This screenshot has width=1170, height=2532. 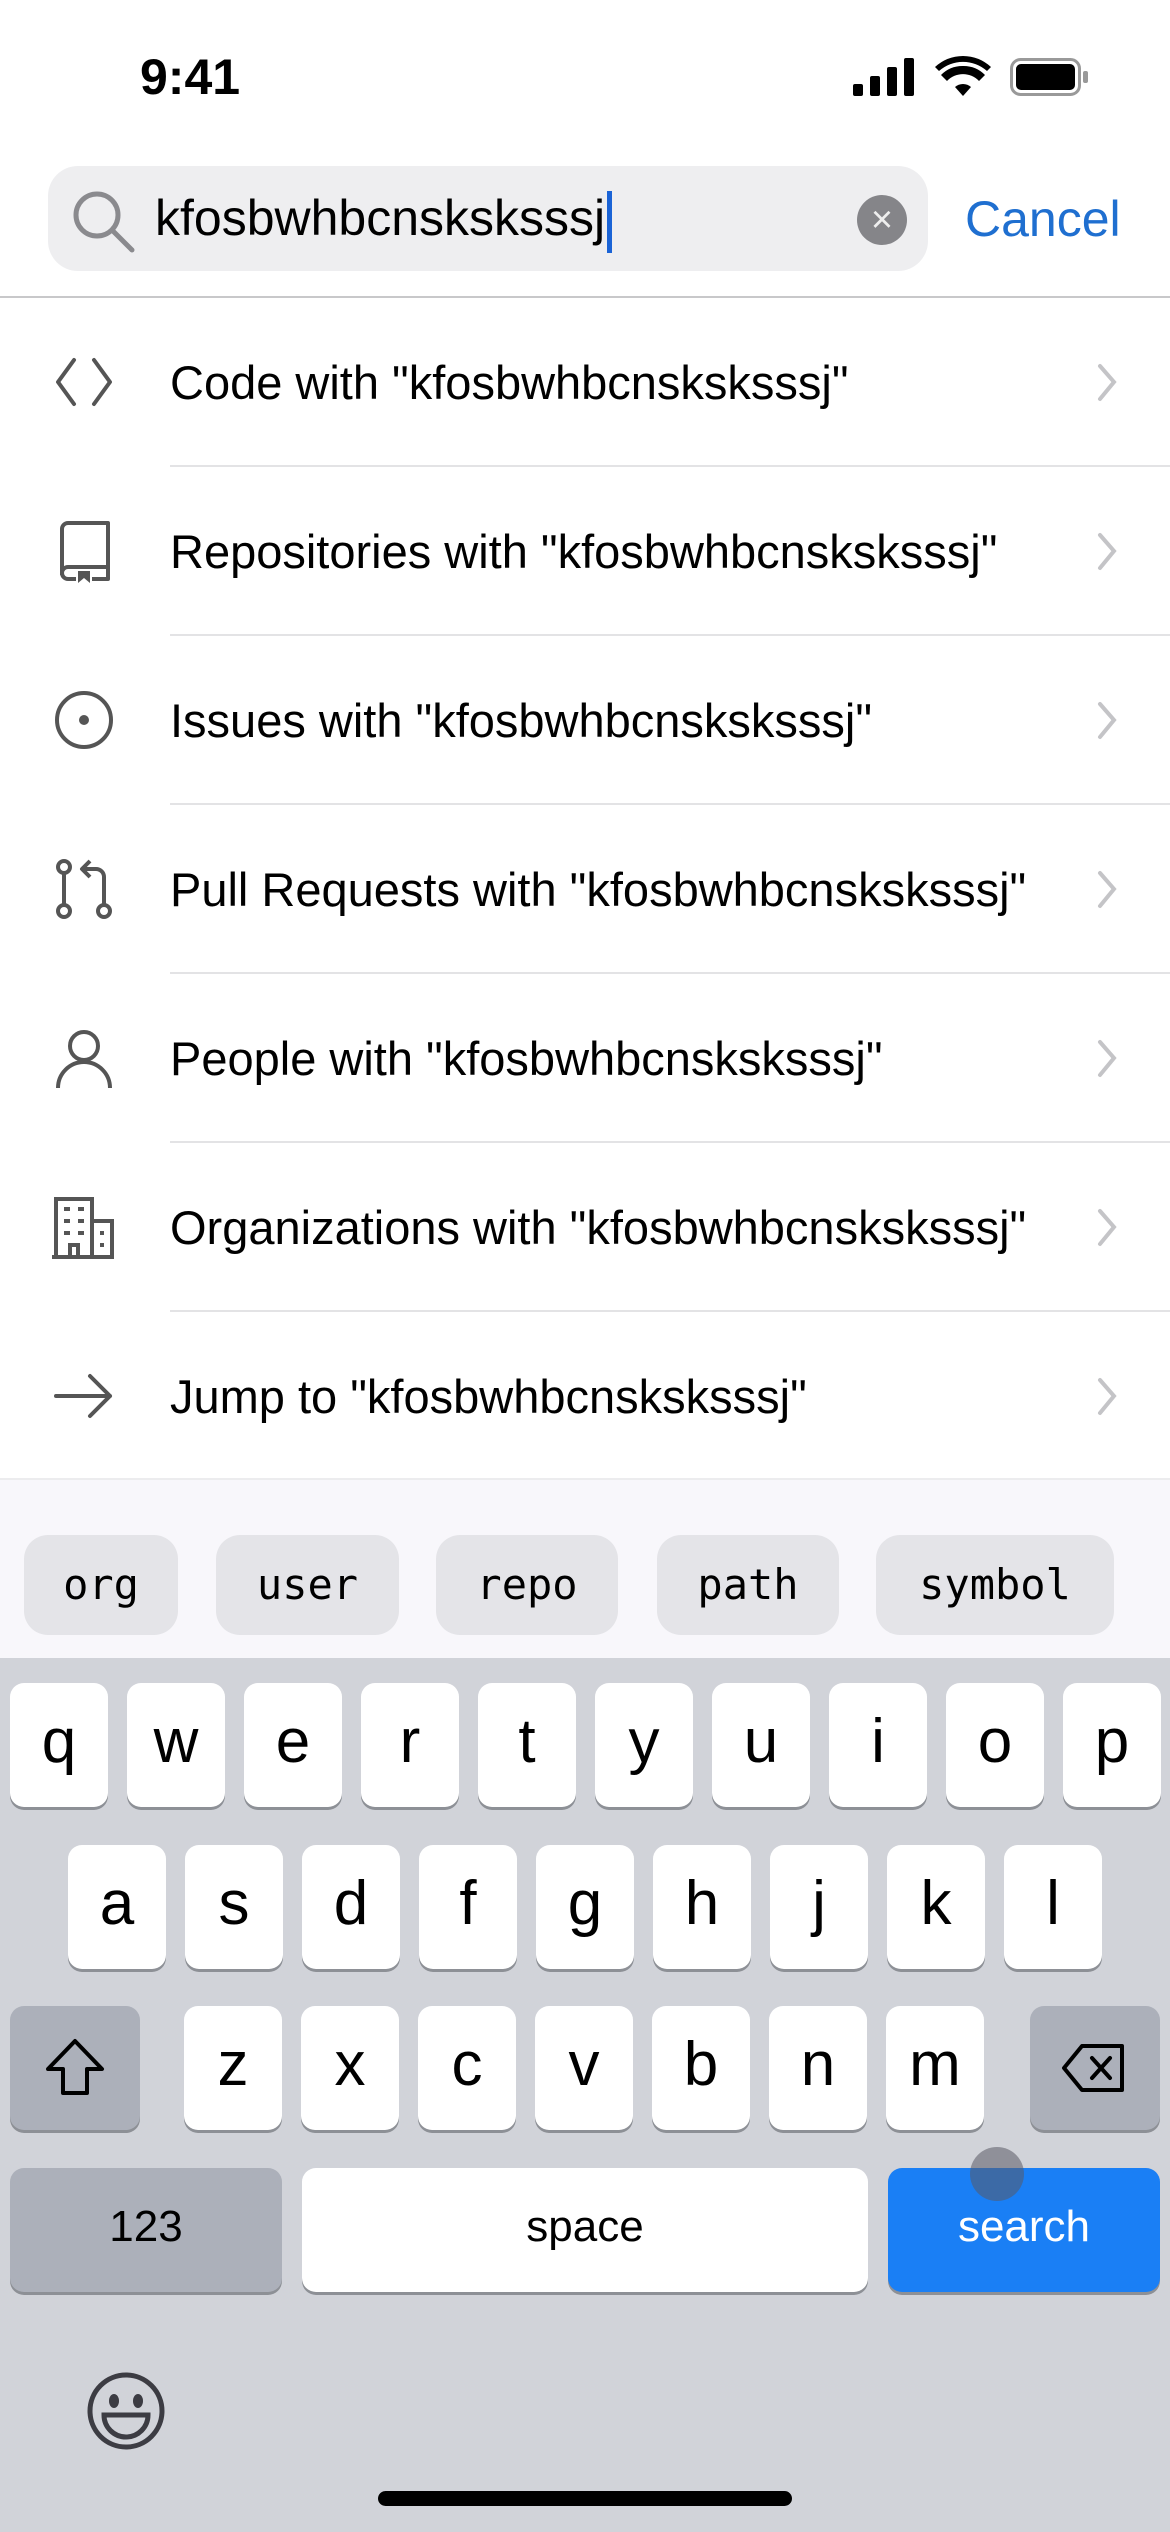 I want to click on key-x: x, so click(x=350, y=2068).